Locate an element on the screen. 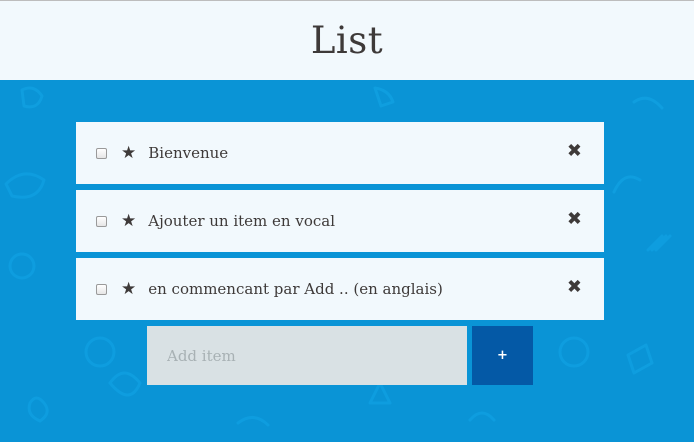 This screenshot has width=694, height=442. add-item-input is located at coordinates (307, 355).